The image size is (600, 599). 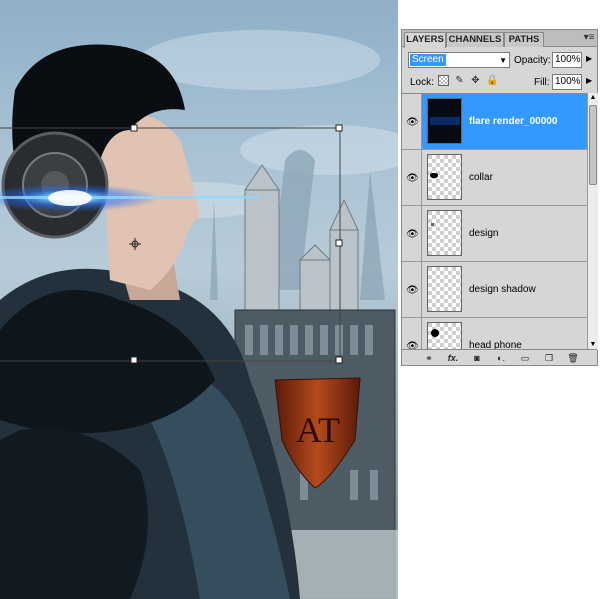 I want to click on opacity-slider-arrow-icon: ▶, so click(x=589, y=58).